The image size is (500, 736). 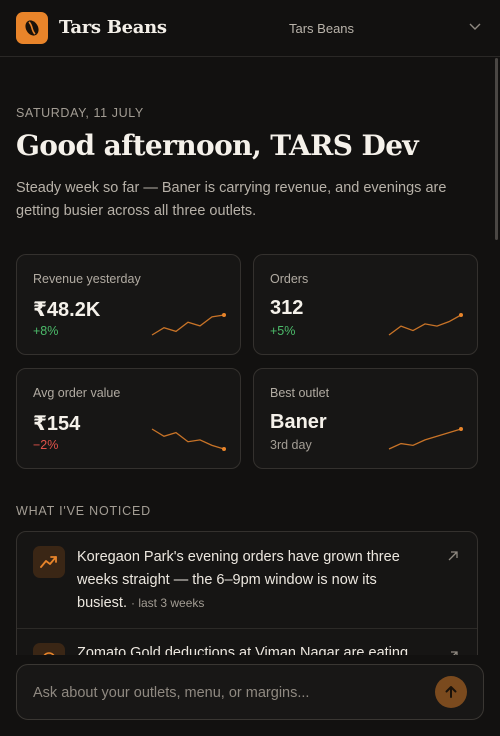 I want to click on kpi-card-orders: Orders 312 +5%, so click(x=365, y=304).